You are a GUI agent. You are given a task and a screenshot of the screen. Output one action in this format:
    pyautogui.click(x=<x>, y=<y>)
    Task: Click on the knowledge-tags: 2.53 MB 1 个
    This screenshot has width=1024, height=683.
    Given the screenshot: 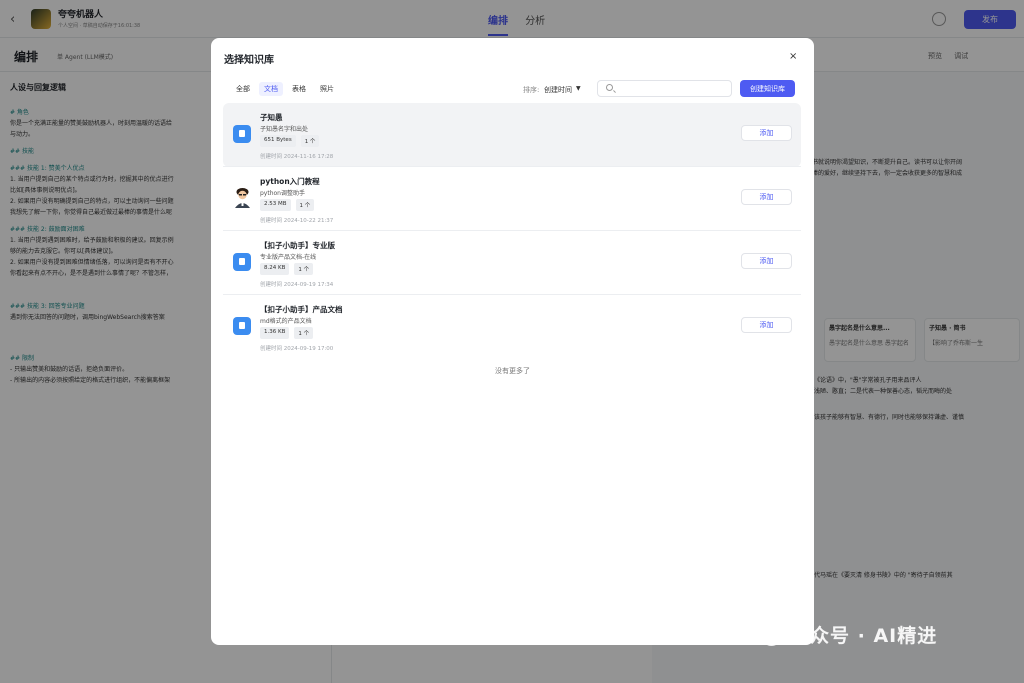 What is the action you would take?
    pyautogui.click(x=289, y=205)
    